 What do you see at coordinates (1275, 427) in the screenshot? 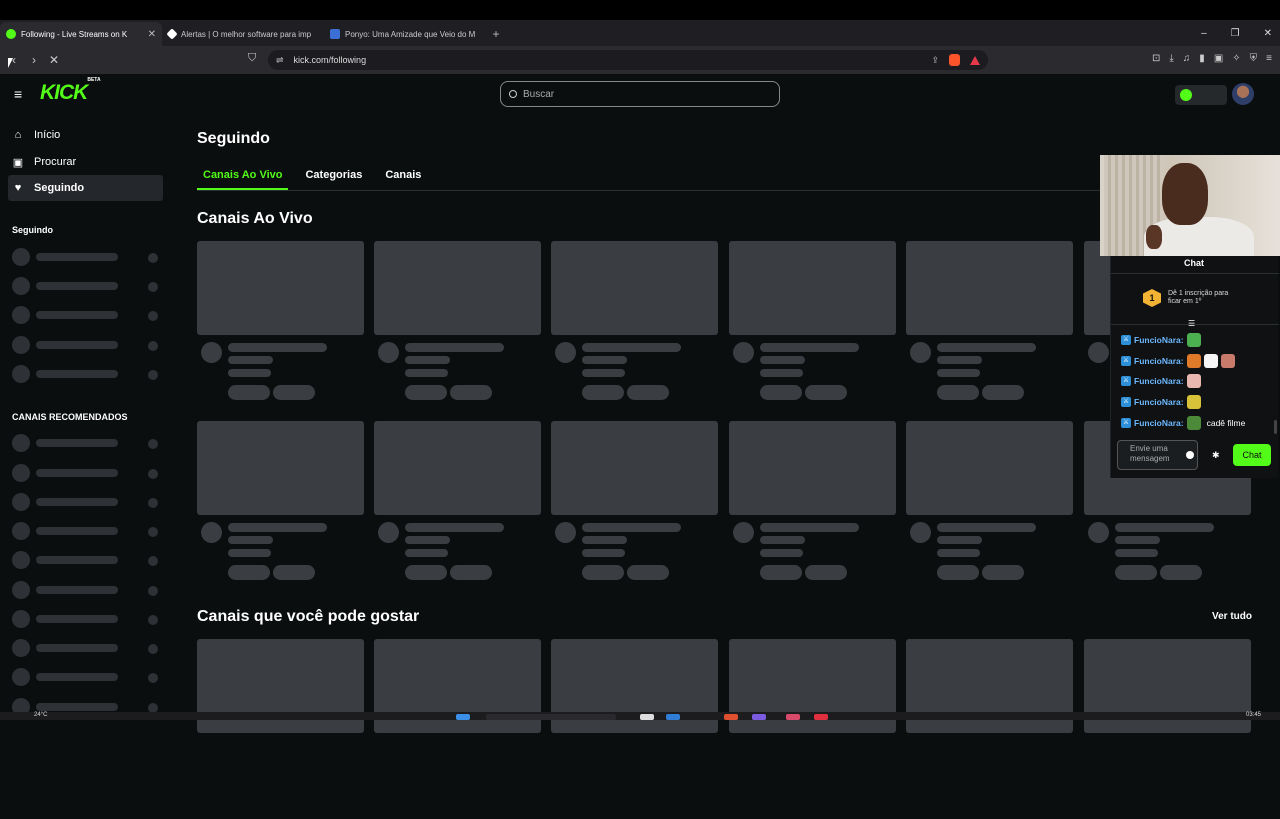
I see `chat-scrollbar` at bounding box center [1275, 427].